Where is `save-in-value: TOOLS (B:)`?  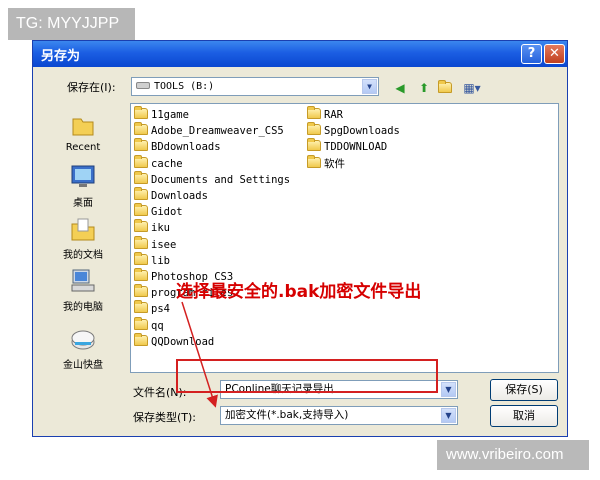 save-in-value: TOOLS (B:) is located at coordinates (184, 86).